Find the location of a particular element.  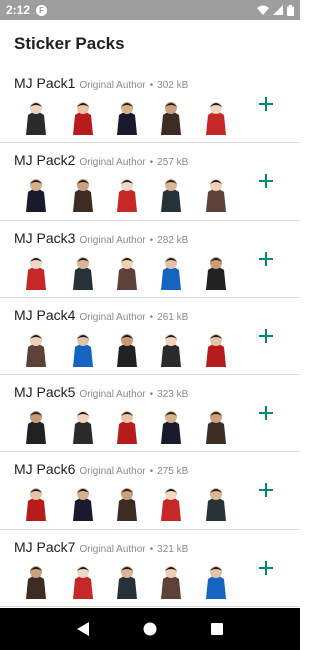

pack-size: 257 kB is located at coordinates (173, 163).